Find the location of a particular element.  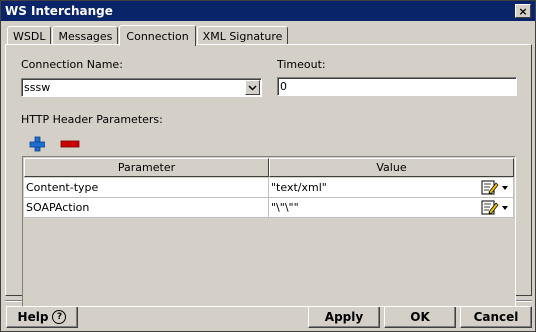

apply-button: Apply is located at coordinates (344, 317).